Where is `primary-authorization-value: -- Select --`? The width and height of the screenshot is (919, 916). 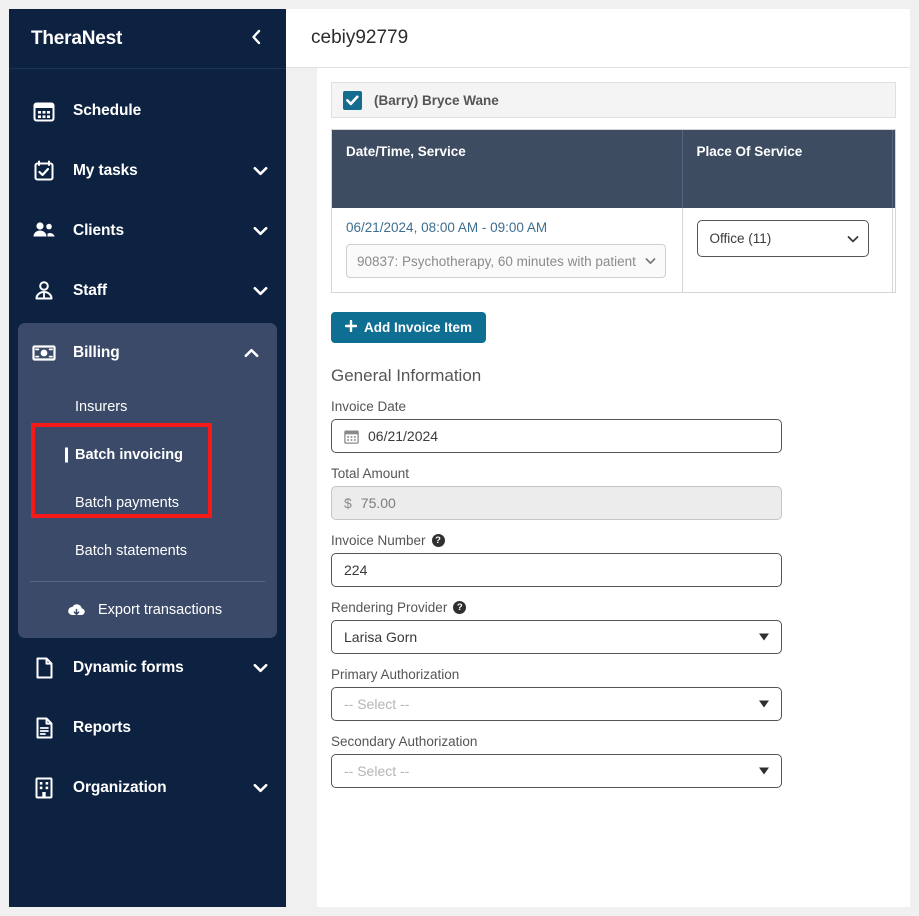
primary-authorization-value: -- Select -- is located at coordinates (377, 704).